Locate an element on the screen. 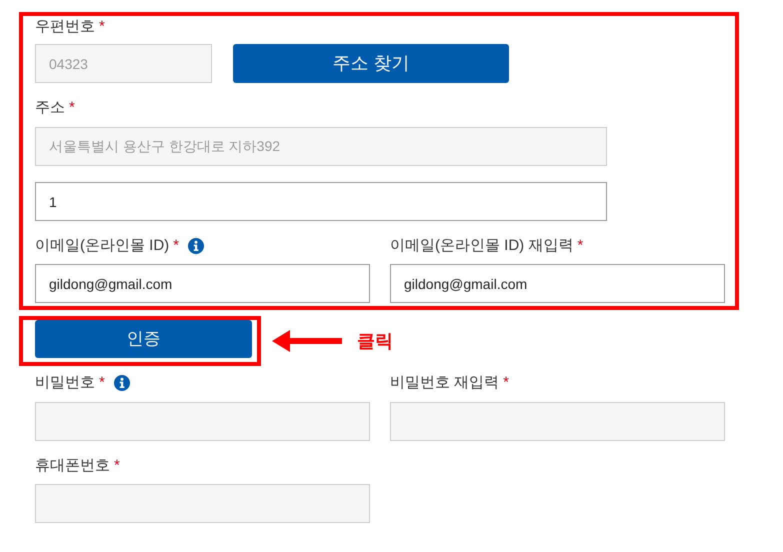 The height and width of the screenshot is (552, 783). click-annotation: 클릭 is located at coordinates (375, 341).